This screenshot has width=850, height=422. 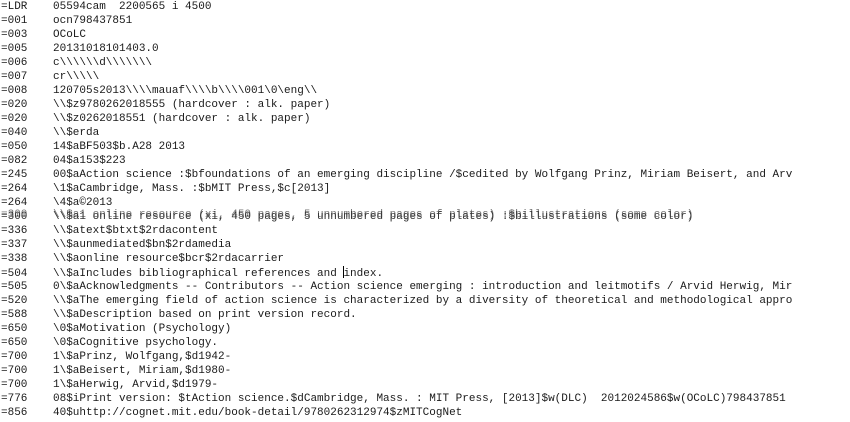 I want to click on field-content: \\$atext$btxt$2rdacontent, so click(x=136, y=231).